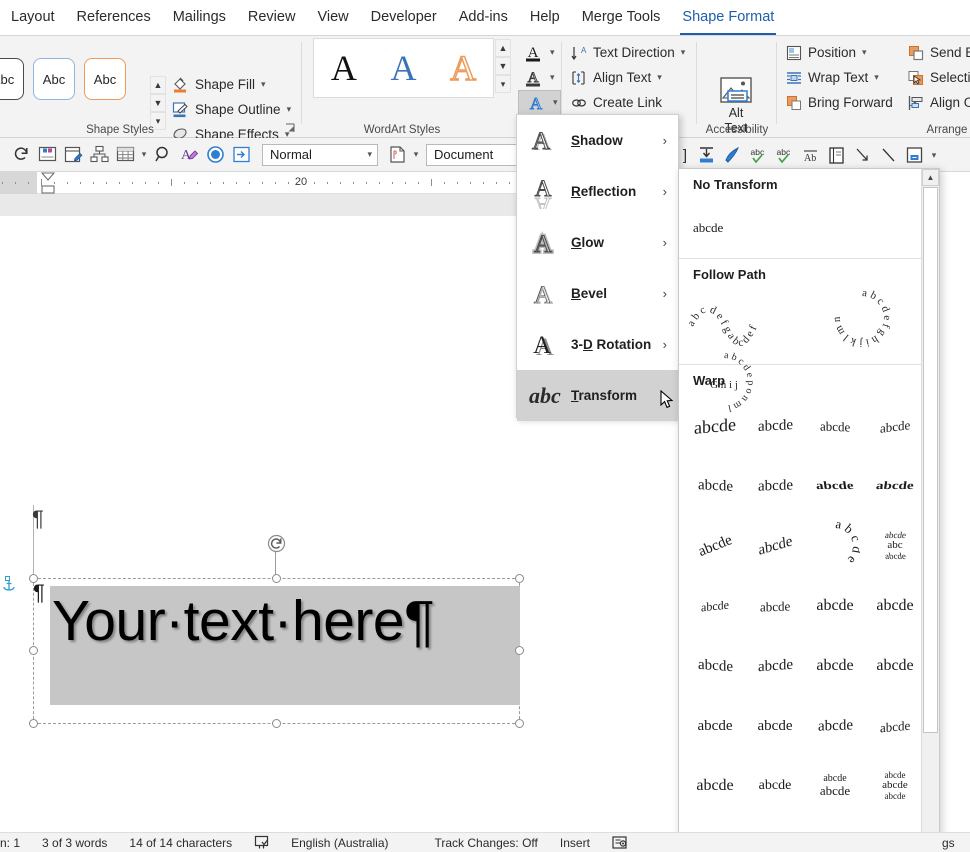 Image resolution: width=970 pixels, height=852 pixels. I want to click on bring-forward-button: Bring Forward ▾, so click(851, 102).